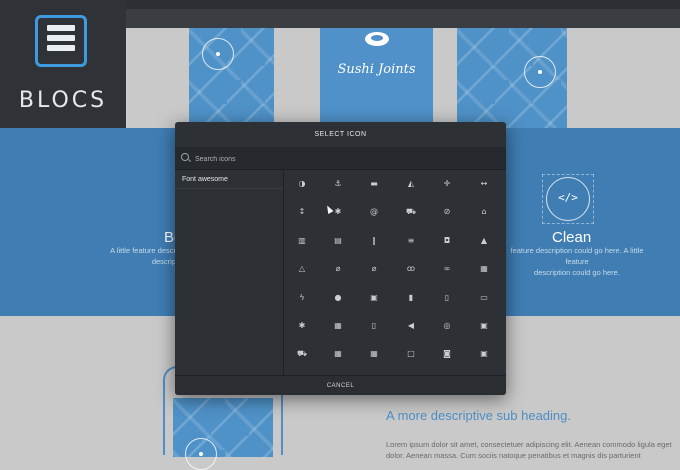  Describe the element at coordinates (411, 269) in the screenshot. I see `bicycle-icon: ꝏ` at that location.